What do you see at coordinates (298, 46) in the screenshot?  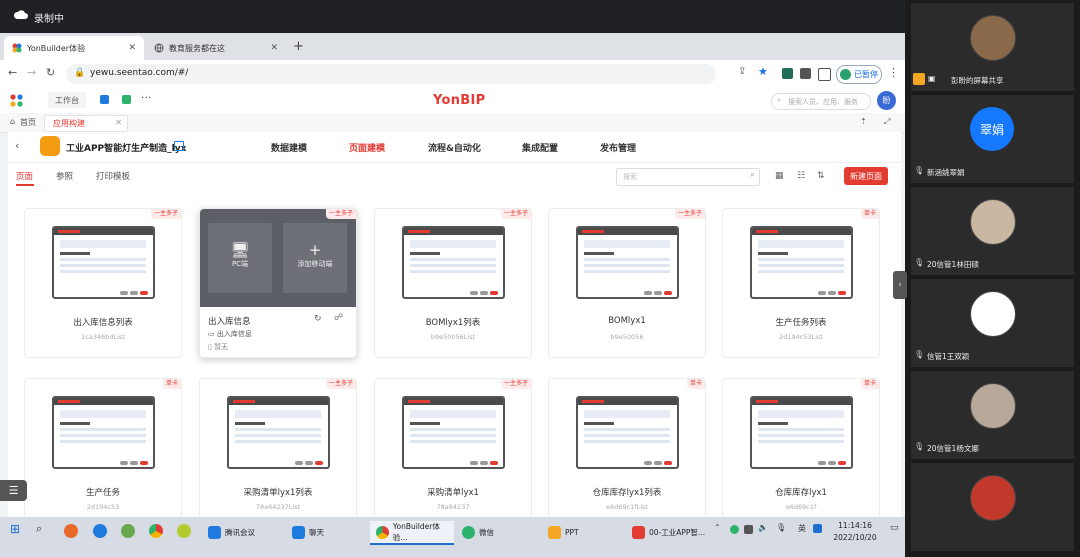 I see `new-tab-button: +` at bounding box center [298, 46].